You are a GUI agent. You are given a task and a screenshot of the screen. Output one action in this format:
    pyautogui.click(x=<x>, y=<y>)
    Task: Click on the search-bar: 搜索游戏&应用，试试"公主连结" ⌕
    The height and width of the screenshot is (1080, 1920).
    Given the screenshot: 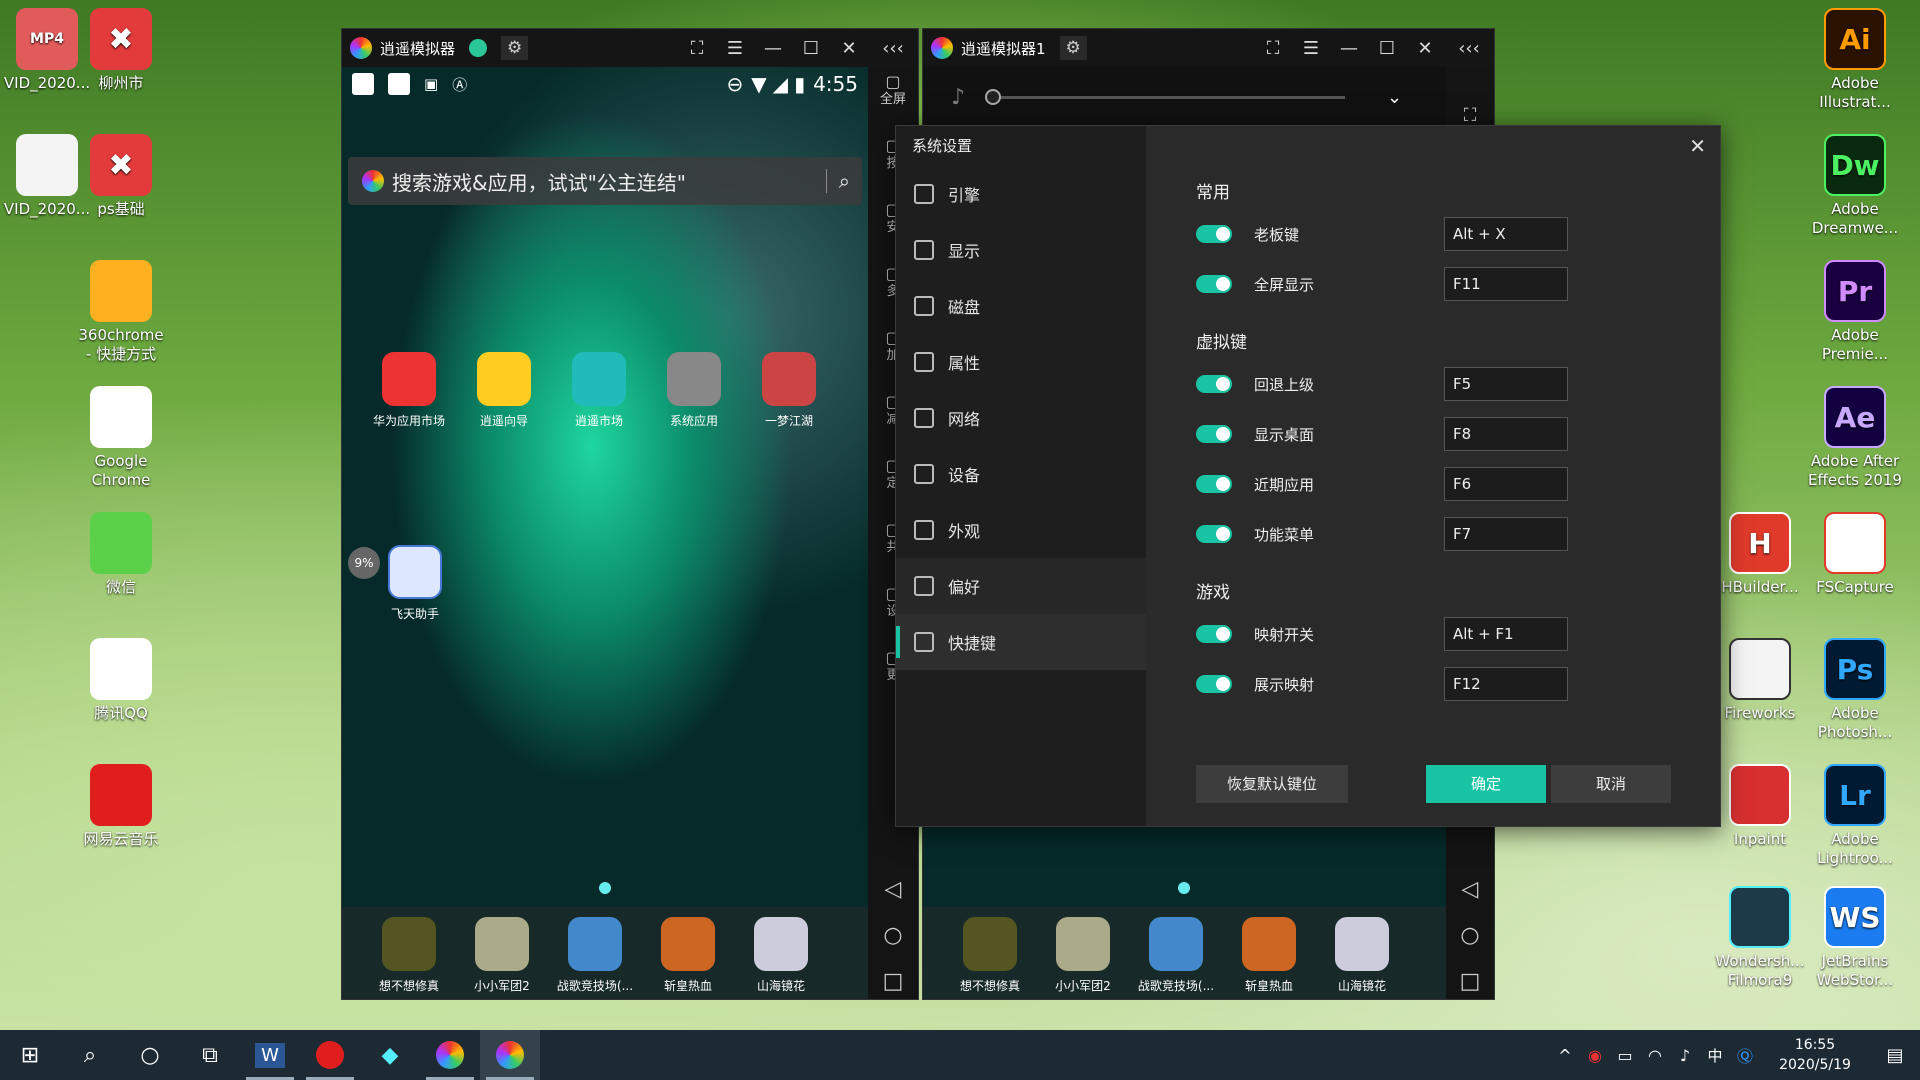 What is the action you would take?
    pyautogui.click(x=605, y=181)
    